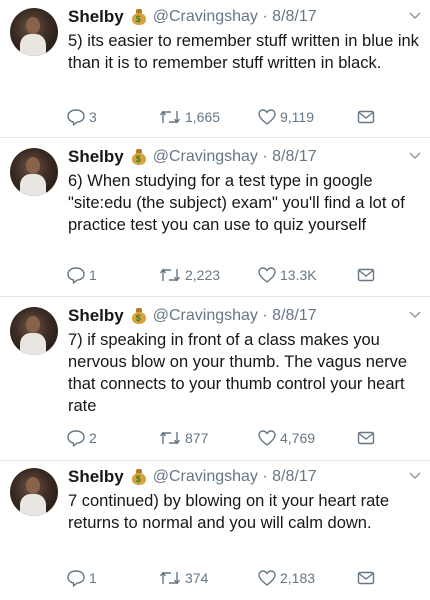 Image resolution: width=430 pixels, height=600 pixels. I want to click on reply-button: 2, so click(81, 438).